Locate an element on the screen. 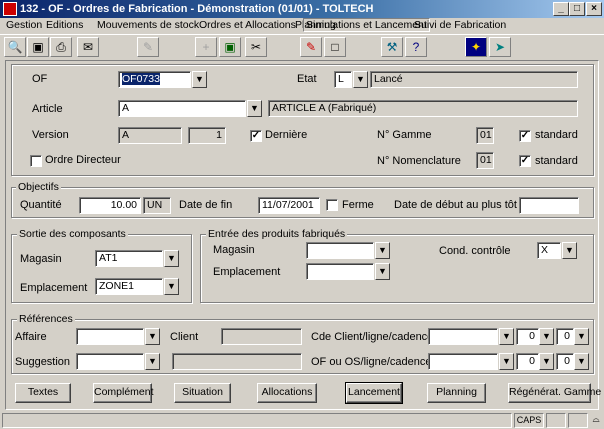  menu-editions: Editions is located at coordinates (64, 25).